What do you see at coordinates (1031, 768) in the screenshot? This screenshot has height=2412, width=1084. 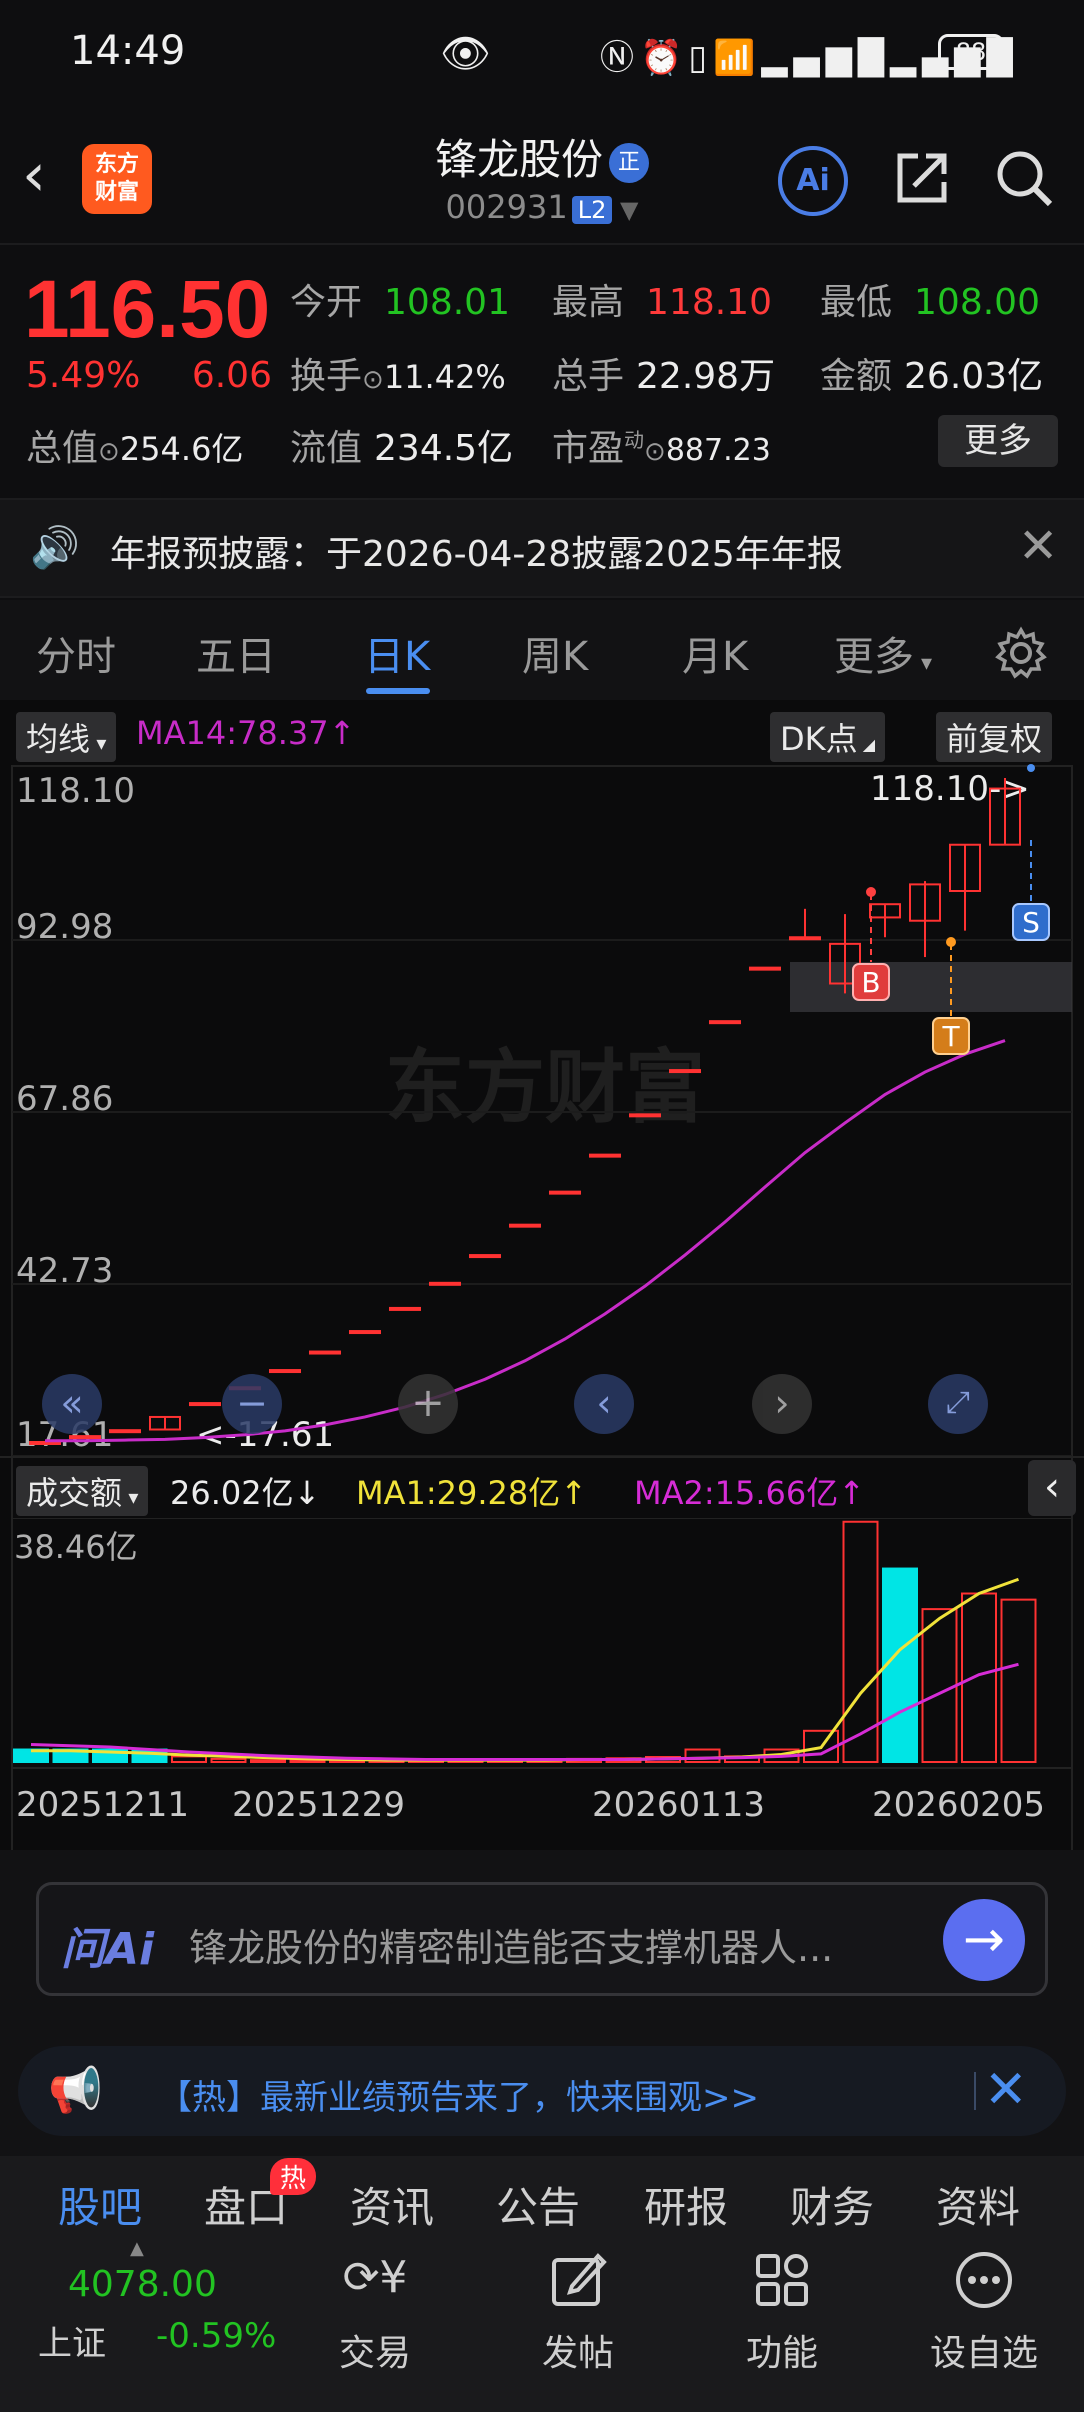 I see `s-marker-dot` at bounding box center [1031, 768].